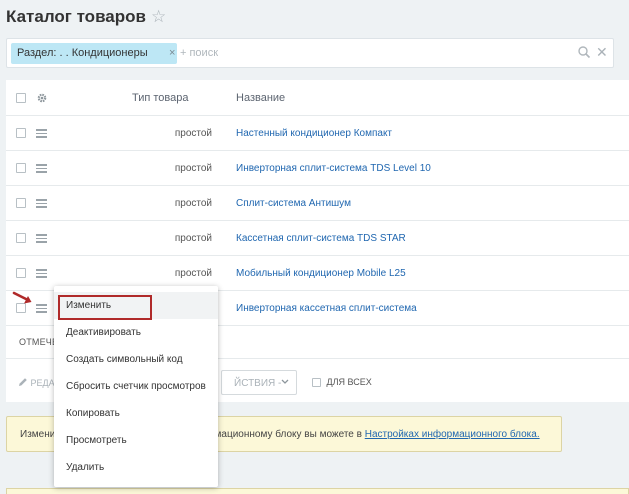  What do you see at coordinates (21, 98) in the screenshot?
I see `select-all-checkbox` at bounding box center [21, 98].